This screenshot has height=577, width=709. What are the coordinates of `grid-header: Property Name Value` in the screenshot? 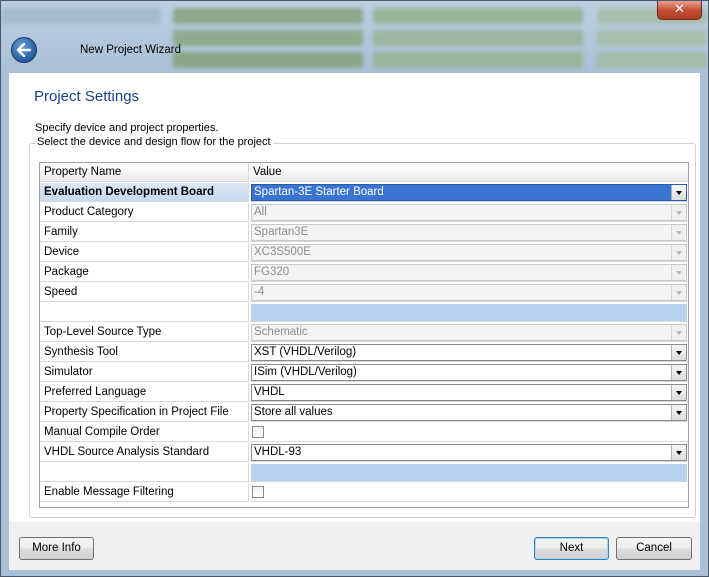 It's located at (364, 173).